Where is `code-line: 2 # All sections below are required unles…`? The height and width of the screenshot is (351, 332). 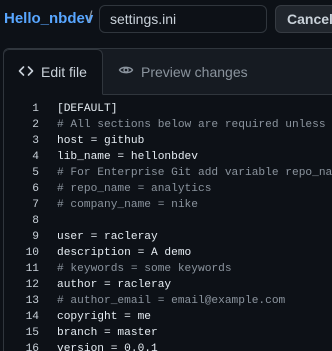 code-line: 2 # All sections below are required unles… is located at coordinates (168, 125).